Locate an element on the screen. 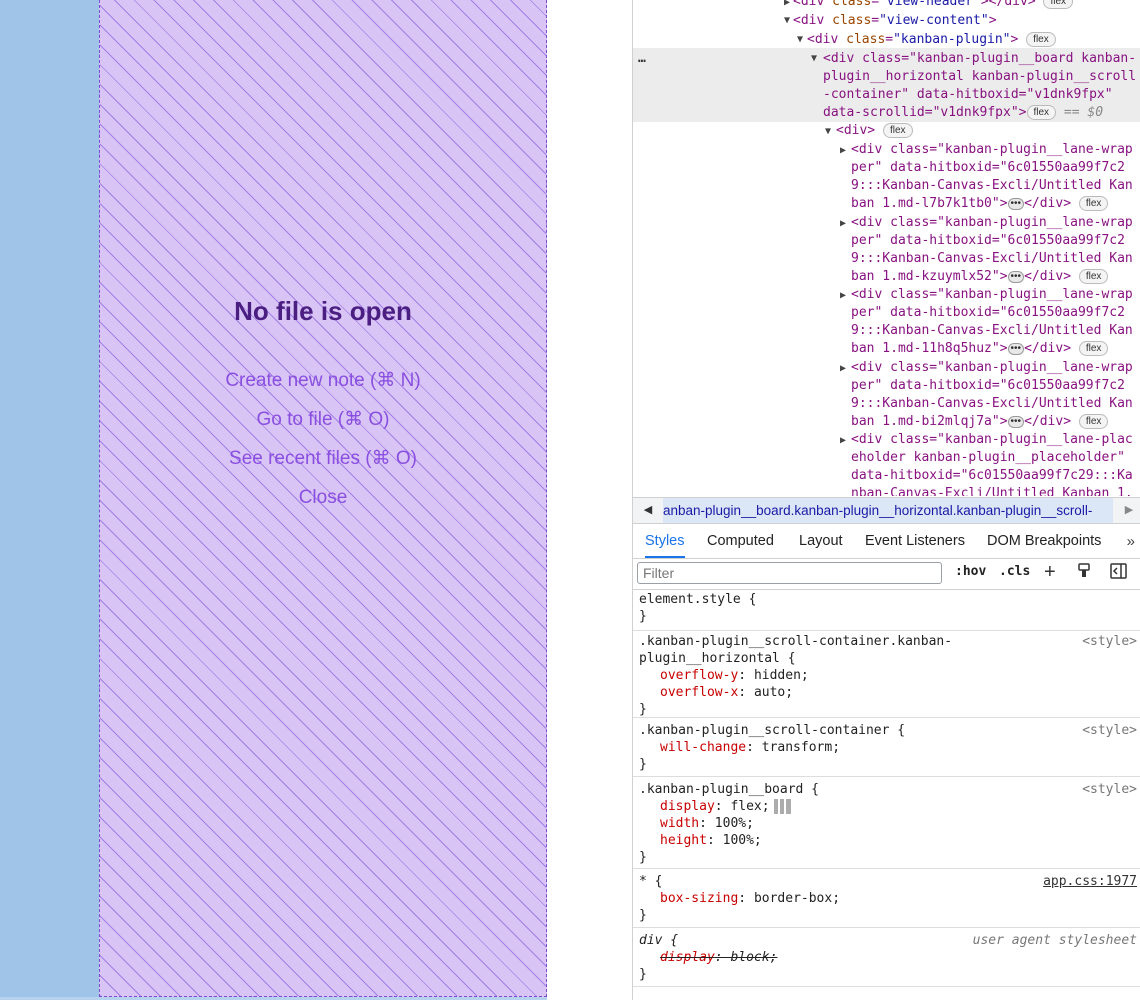 This screenshot has width=1140, height=1000. property-name: width is located at coordinates (680, 823).